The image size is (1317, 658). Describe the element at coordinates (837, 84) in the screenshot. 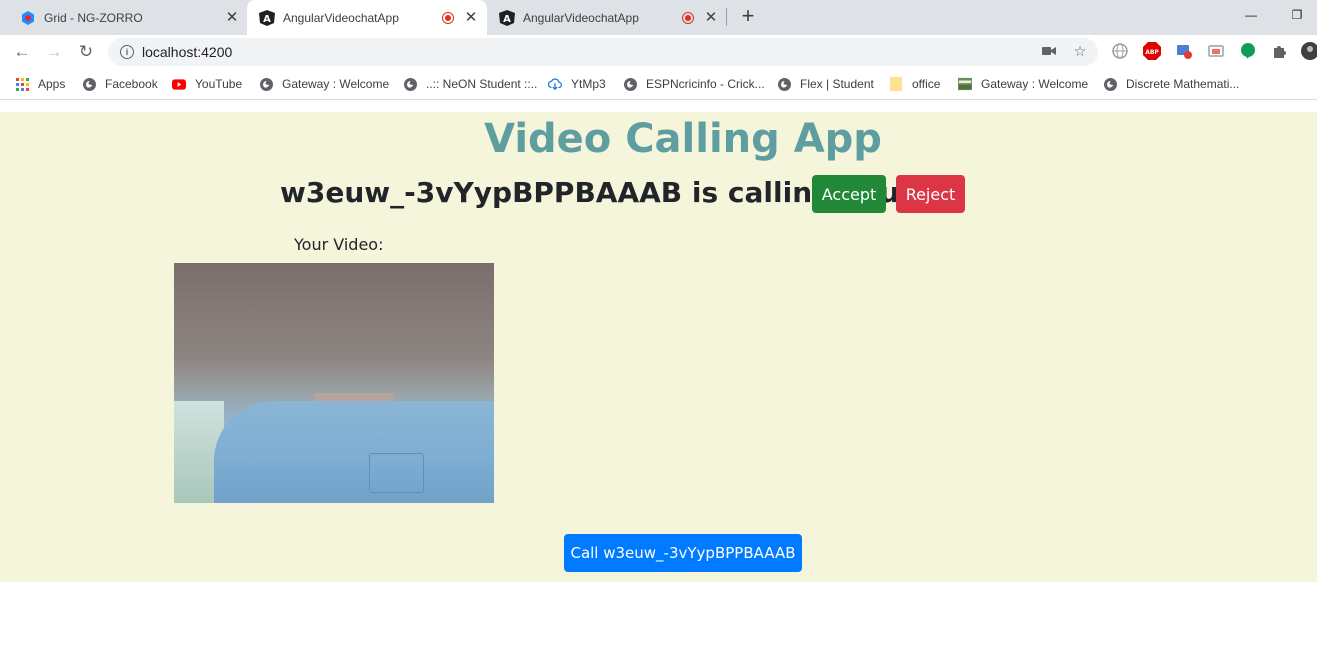

I see `bookmark-label: Flex | Student` at that location.